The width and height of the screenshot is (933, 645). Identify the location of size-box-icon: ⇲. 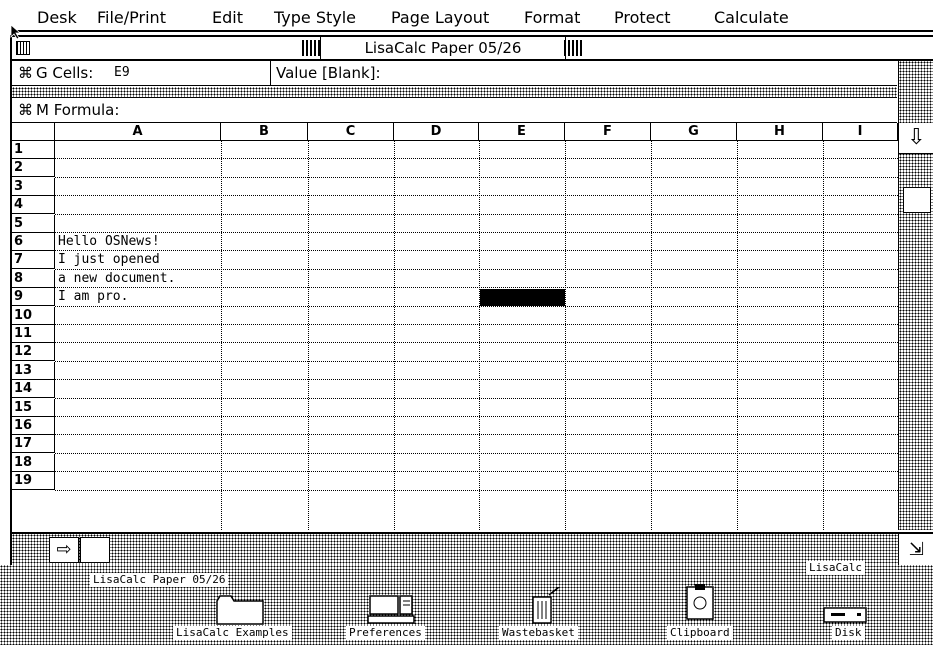
(915, 549).